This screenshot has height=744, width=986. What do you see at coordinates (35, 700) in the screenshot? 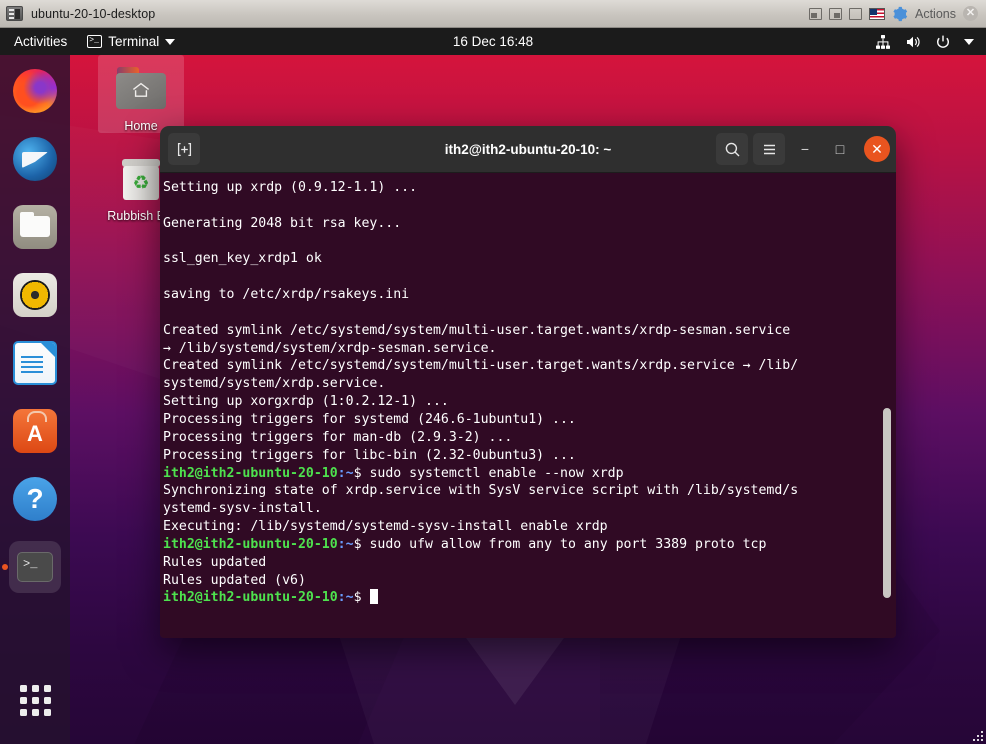
I see `show-applications-grid-icon` at bounding box center [35, 700].